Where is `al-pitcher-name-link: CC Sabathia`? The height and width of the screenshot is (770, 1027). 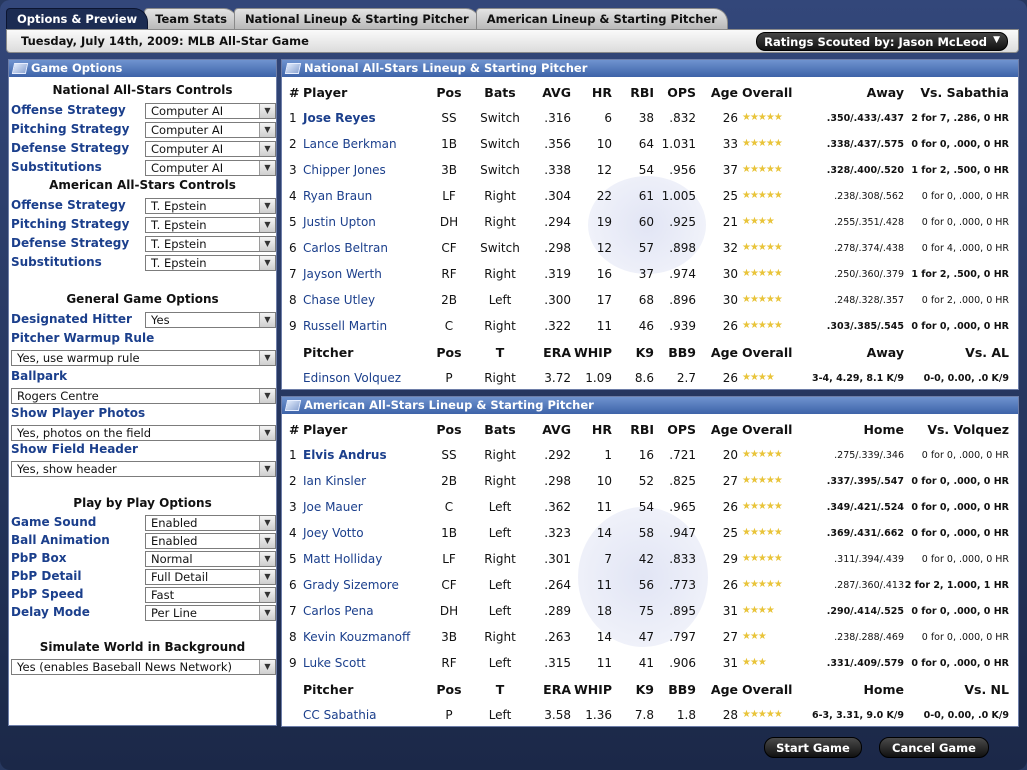 al-pitcher-name-link: CC Sabathia is located at coordinates (340, 715).